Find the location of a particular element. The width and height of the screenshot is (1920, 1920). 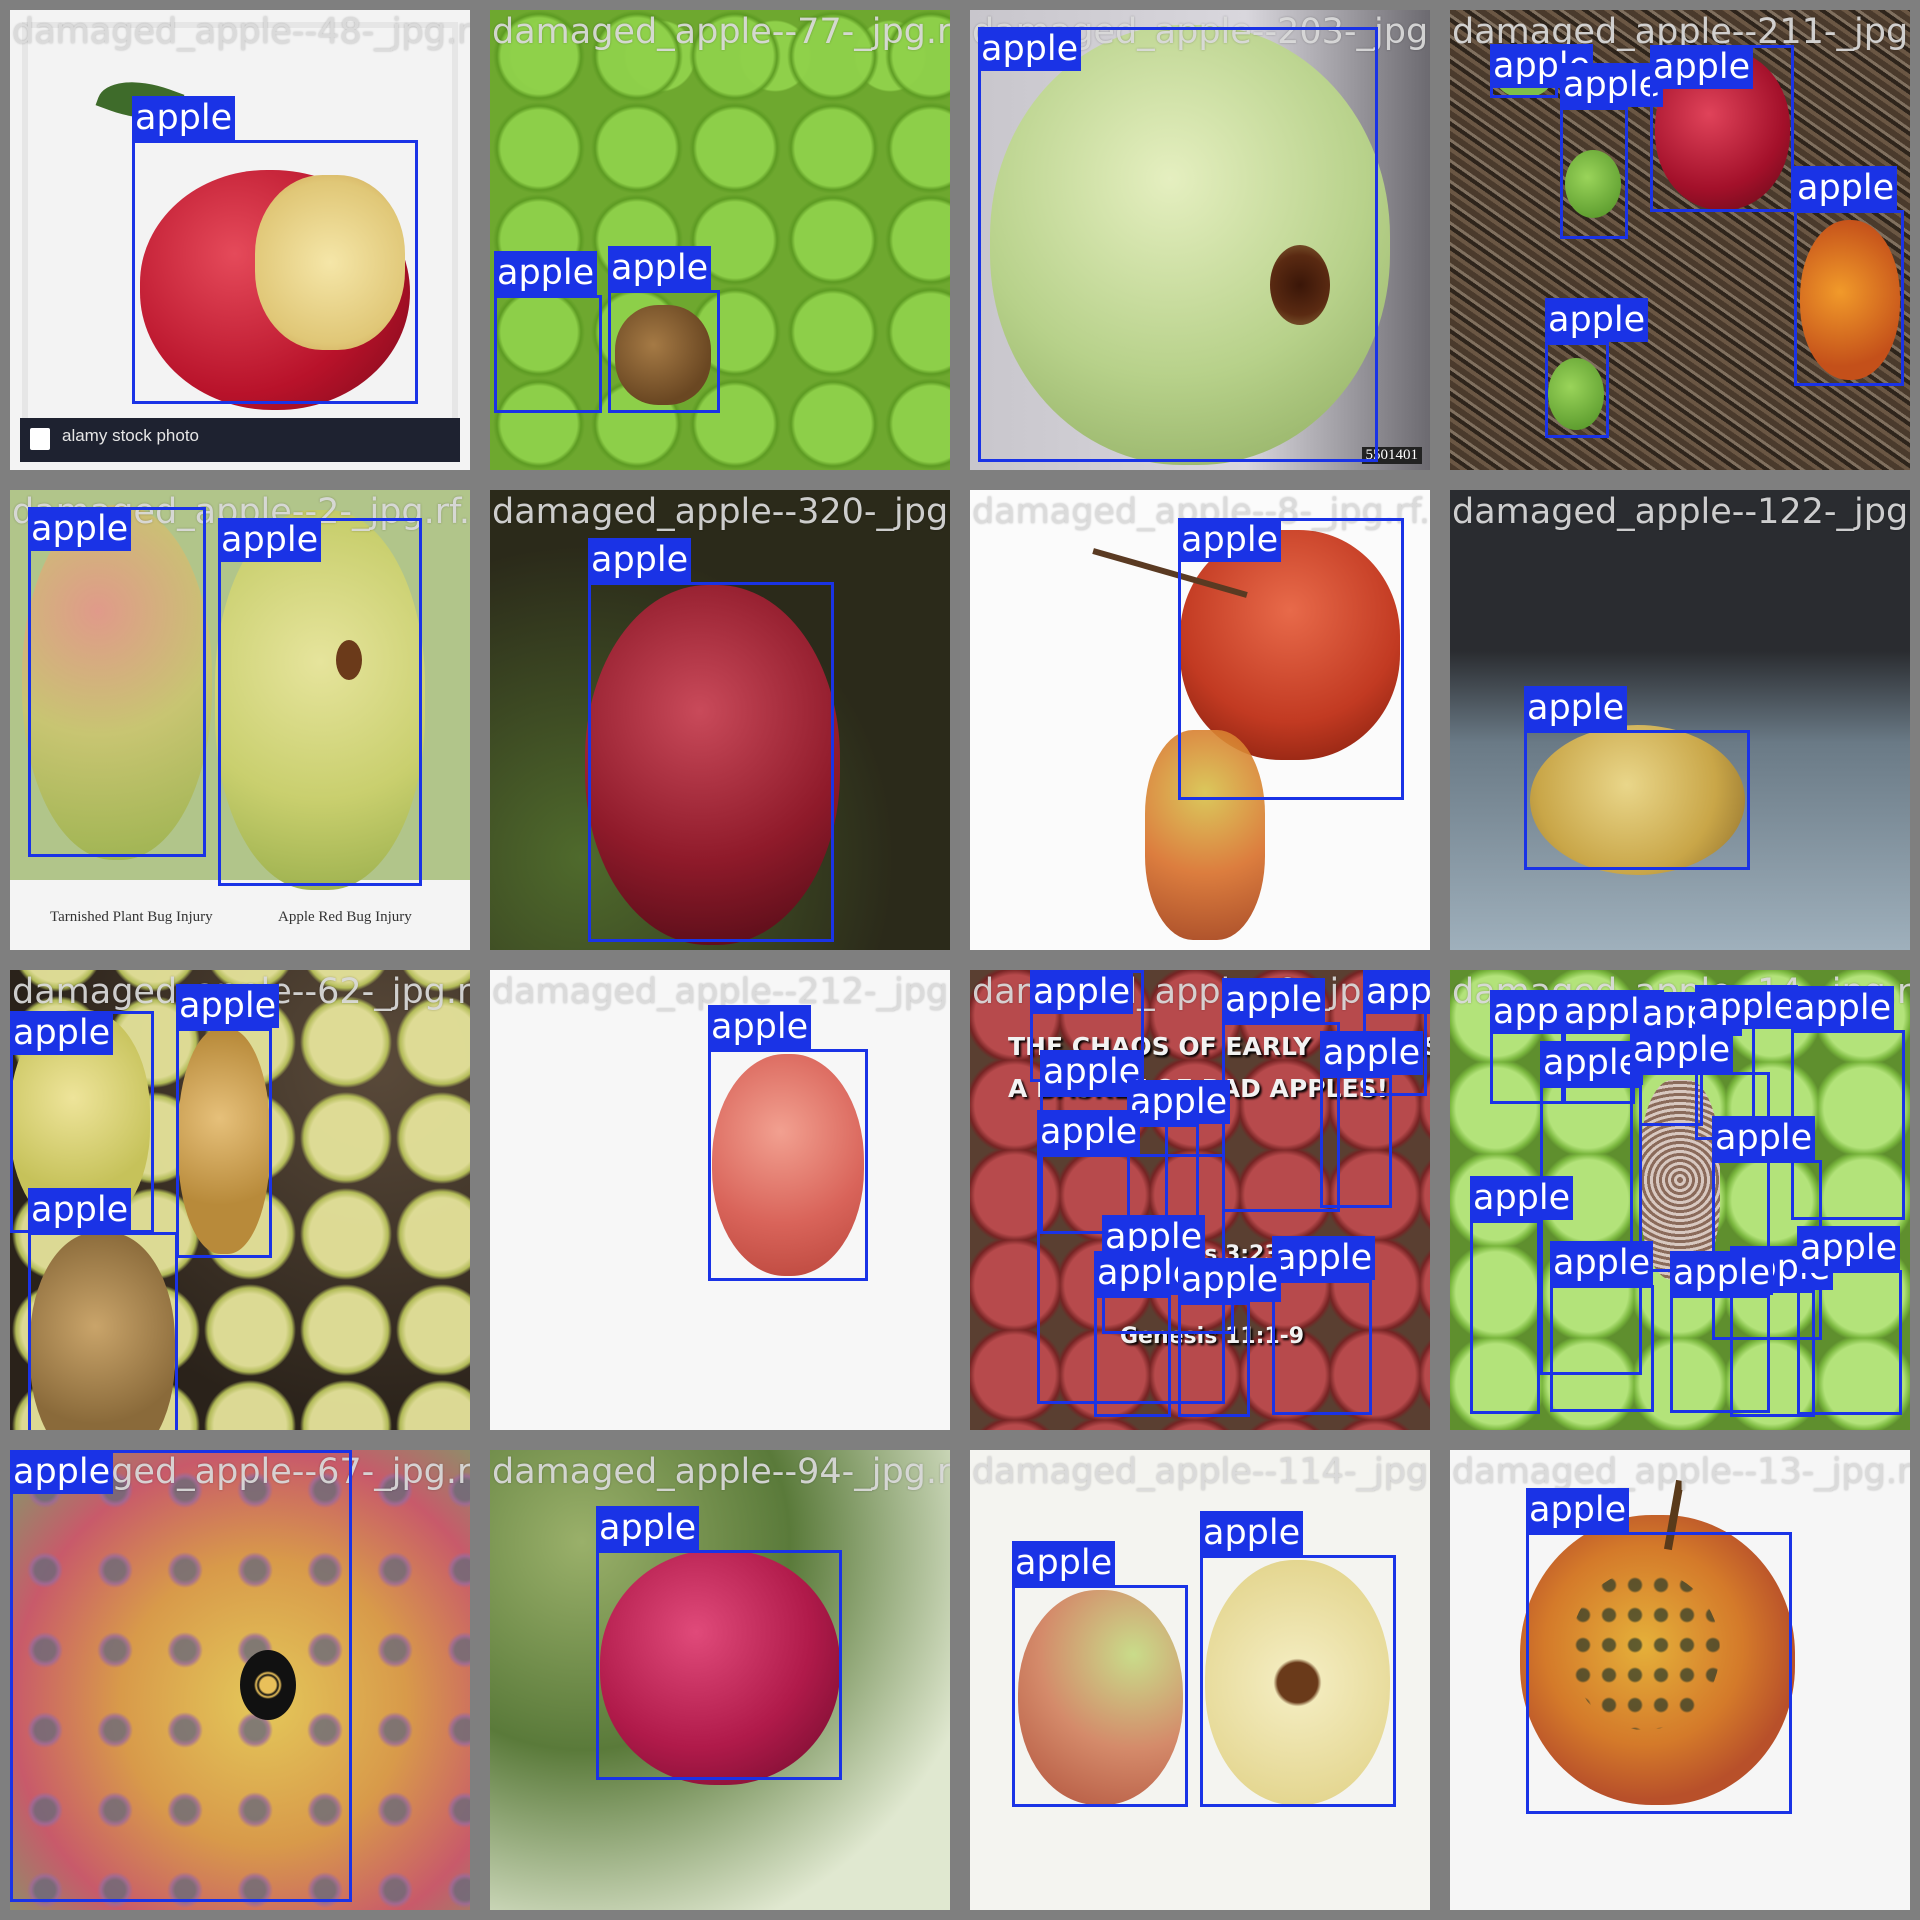

image-tile: damaged_apple--122-_jpg.rf. apple is located at coordinates (1680, 720).